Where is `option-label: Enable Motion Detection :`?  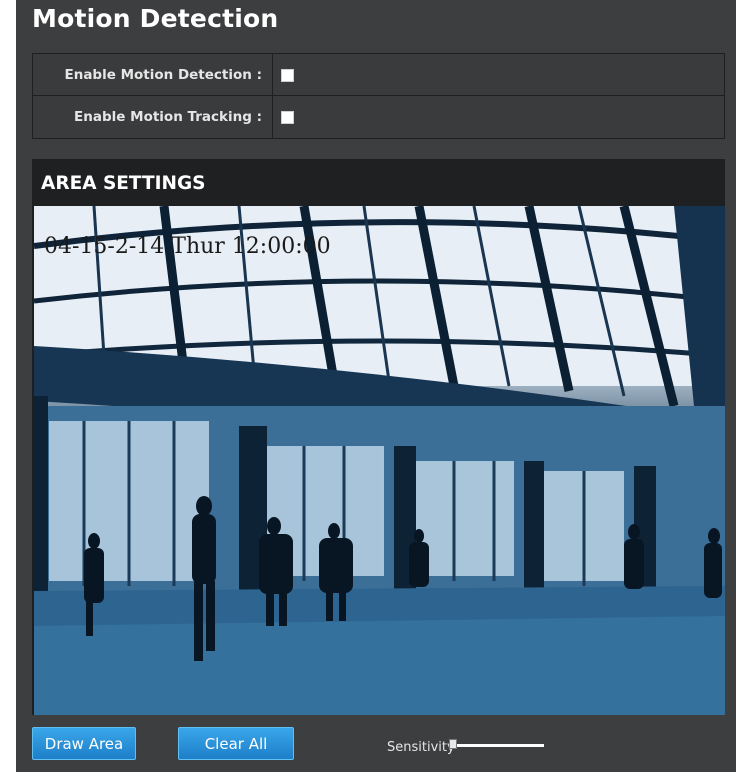 option-label: Enable Motion Detection : is located at coordinates (153, 74).